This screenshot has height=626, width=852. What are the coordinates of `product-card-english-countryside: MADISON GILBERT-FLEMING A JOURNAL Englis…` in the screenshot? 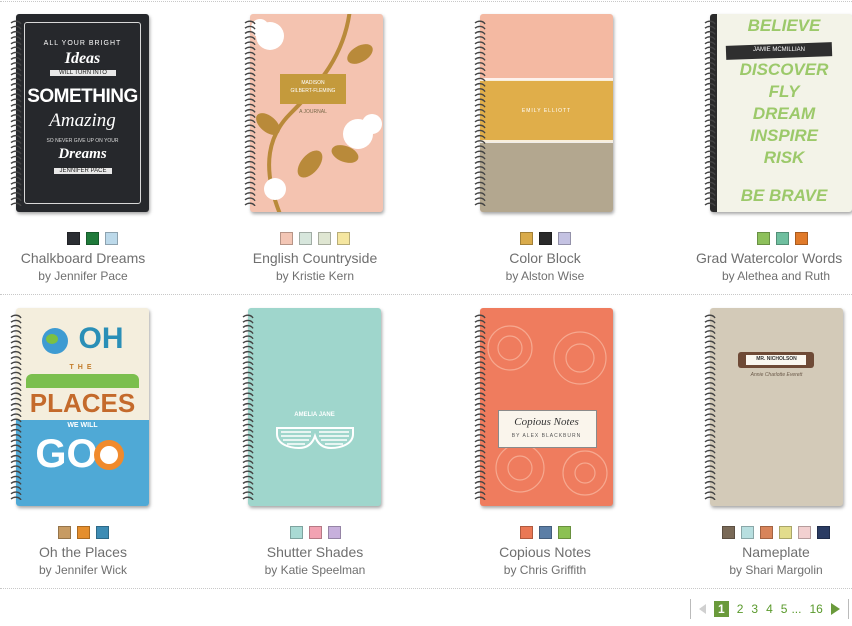 It's located at (315, 141).